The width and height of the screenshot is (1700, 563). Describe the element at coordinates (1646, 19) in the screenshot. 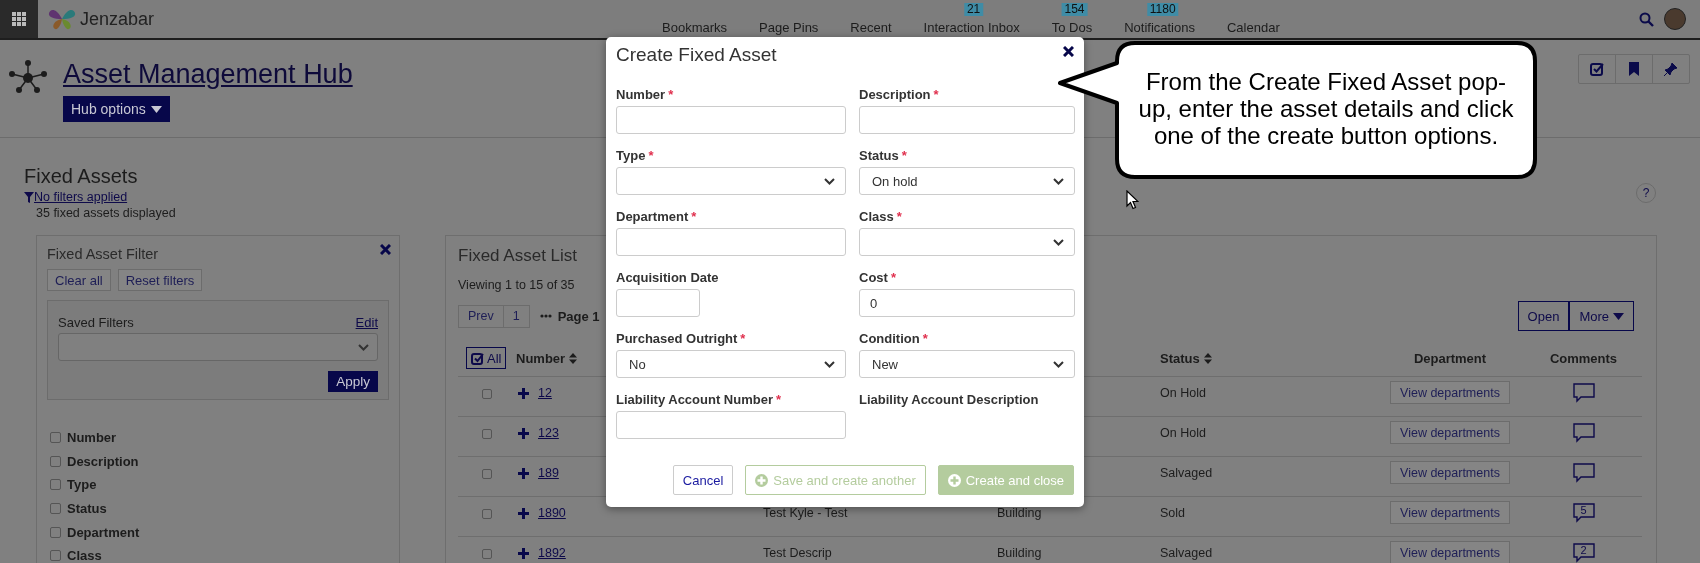

I see `search-icon` at that location.